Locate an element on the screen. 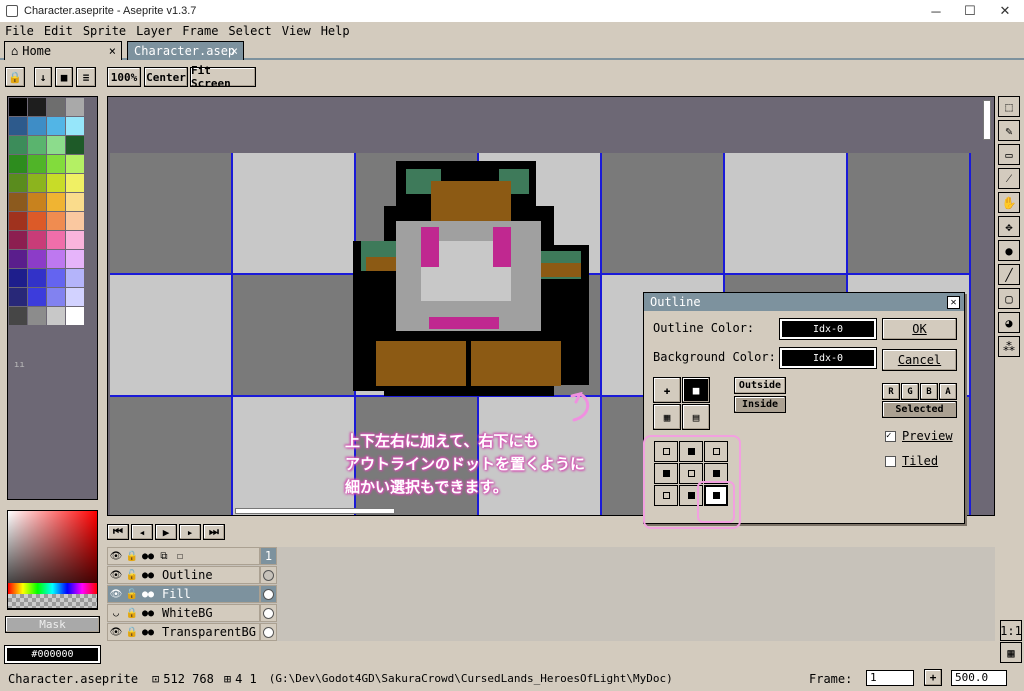  outside-button: Outside is located at coordinates (760, 385).